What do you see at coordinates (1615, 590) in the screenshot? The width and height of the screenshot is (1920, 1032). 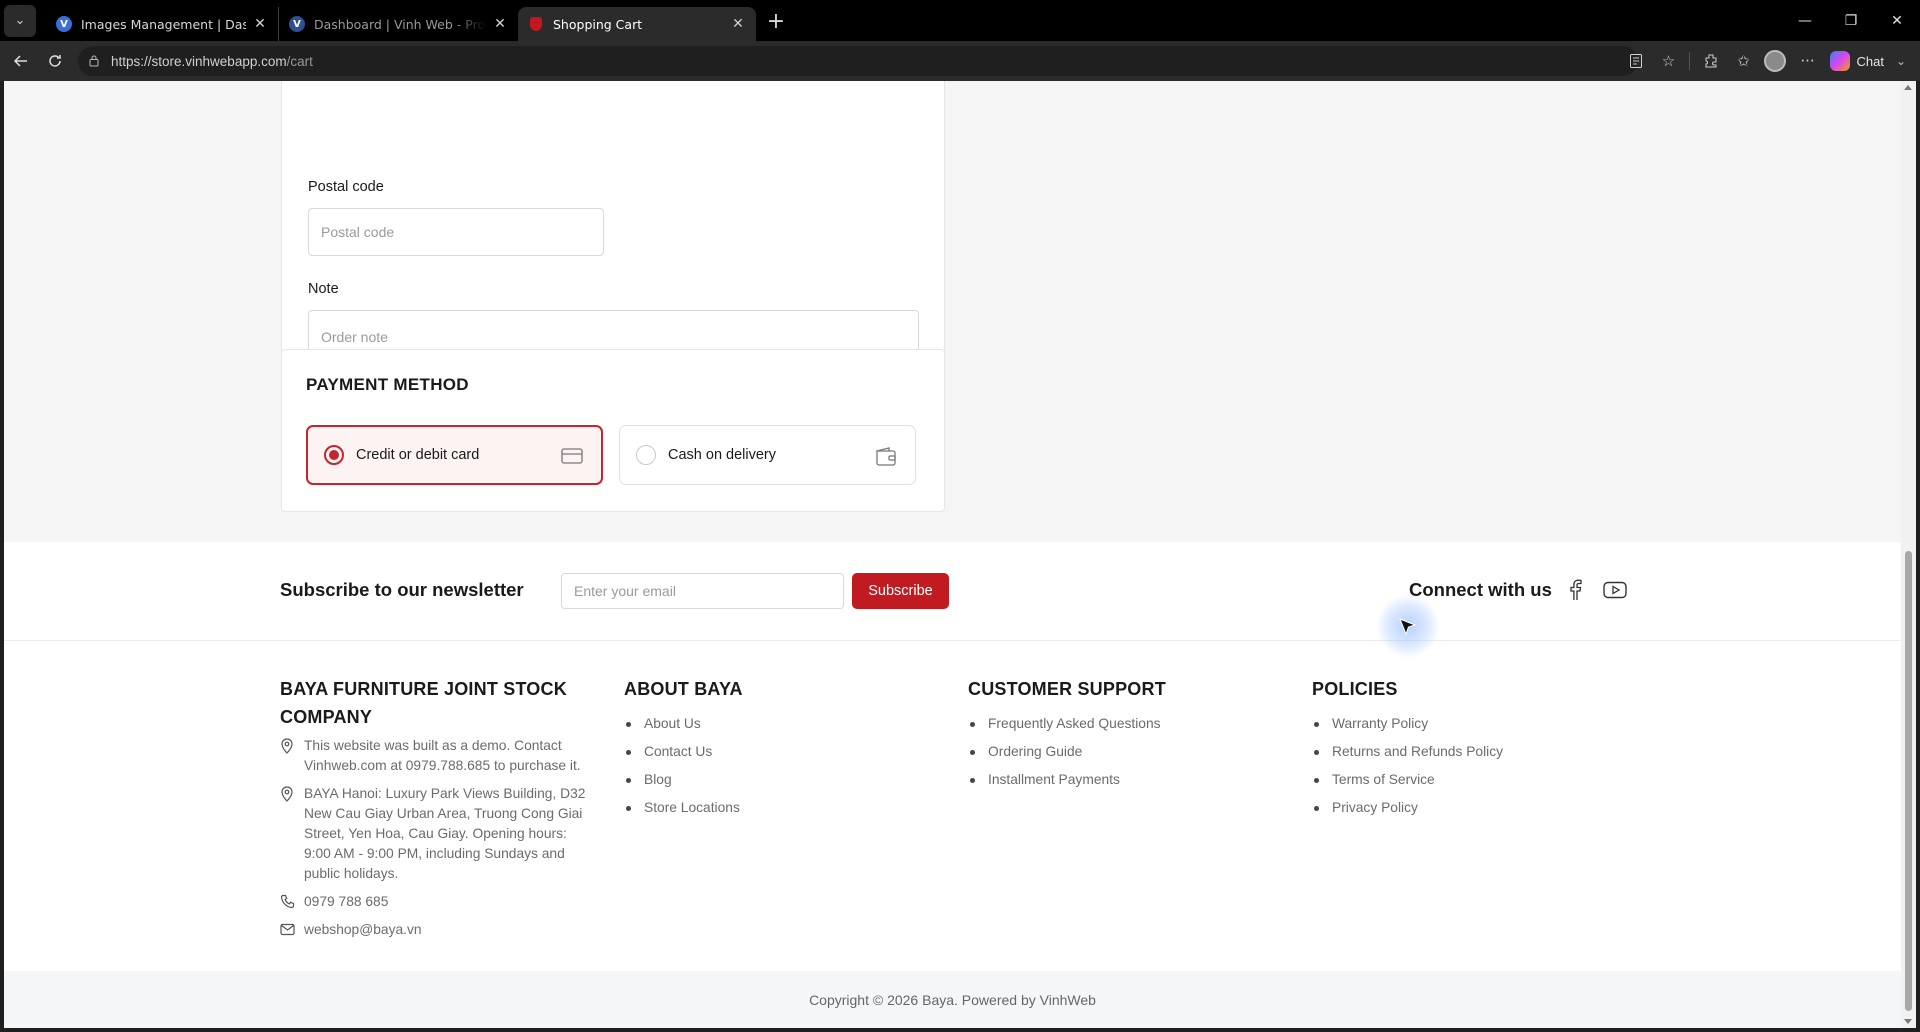 I see `youtube-icon` at bounding box center [1615, 590].